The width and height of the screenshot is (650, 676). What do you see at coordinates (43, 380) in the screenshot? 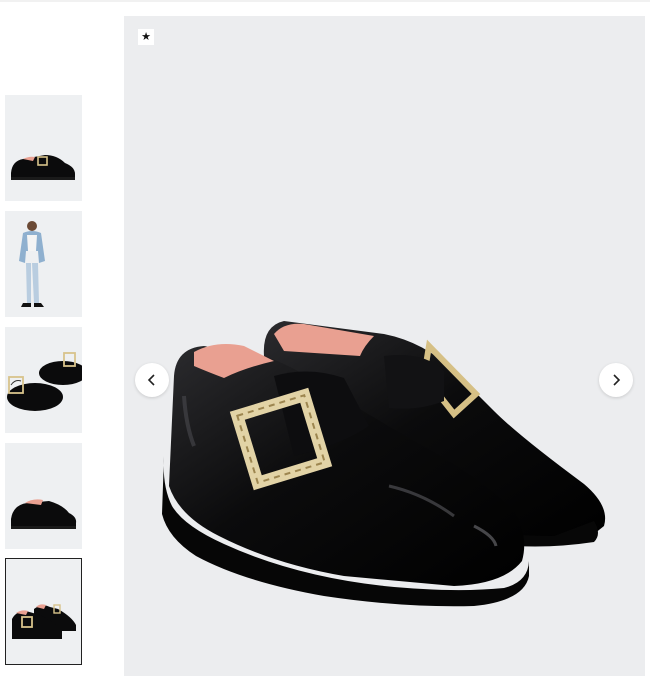
I see `thumb-top-view` at bounding box center [43, 380].